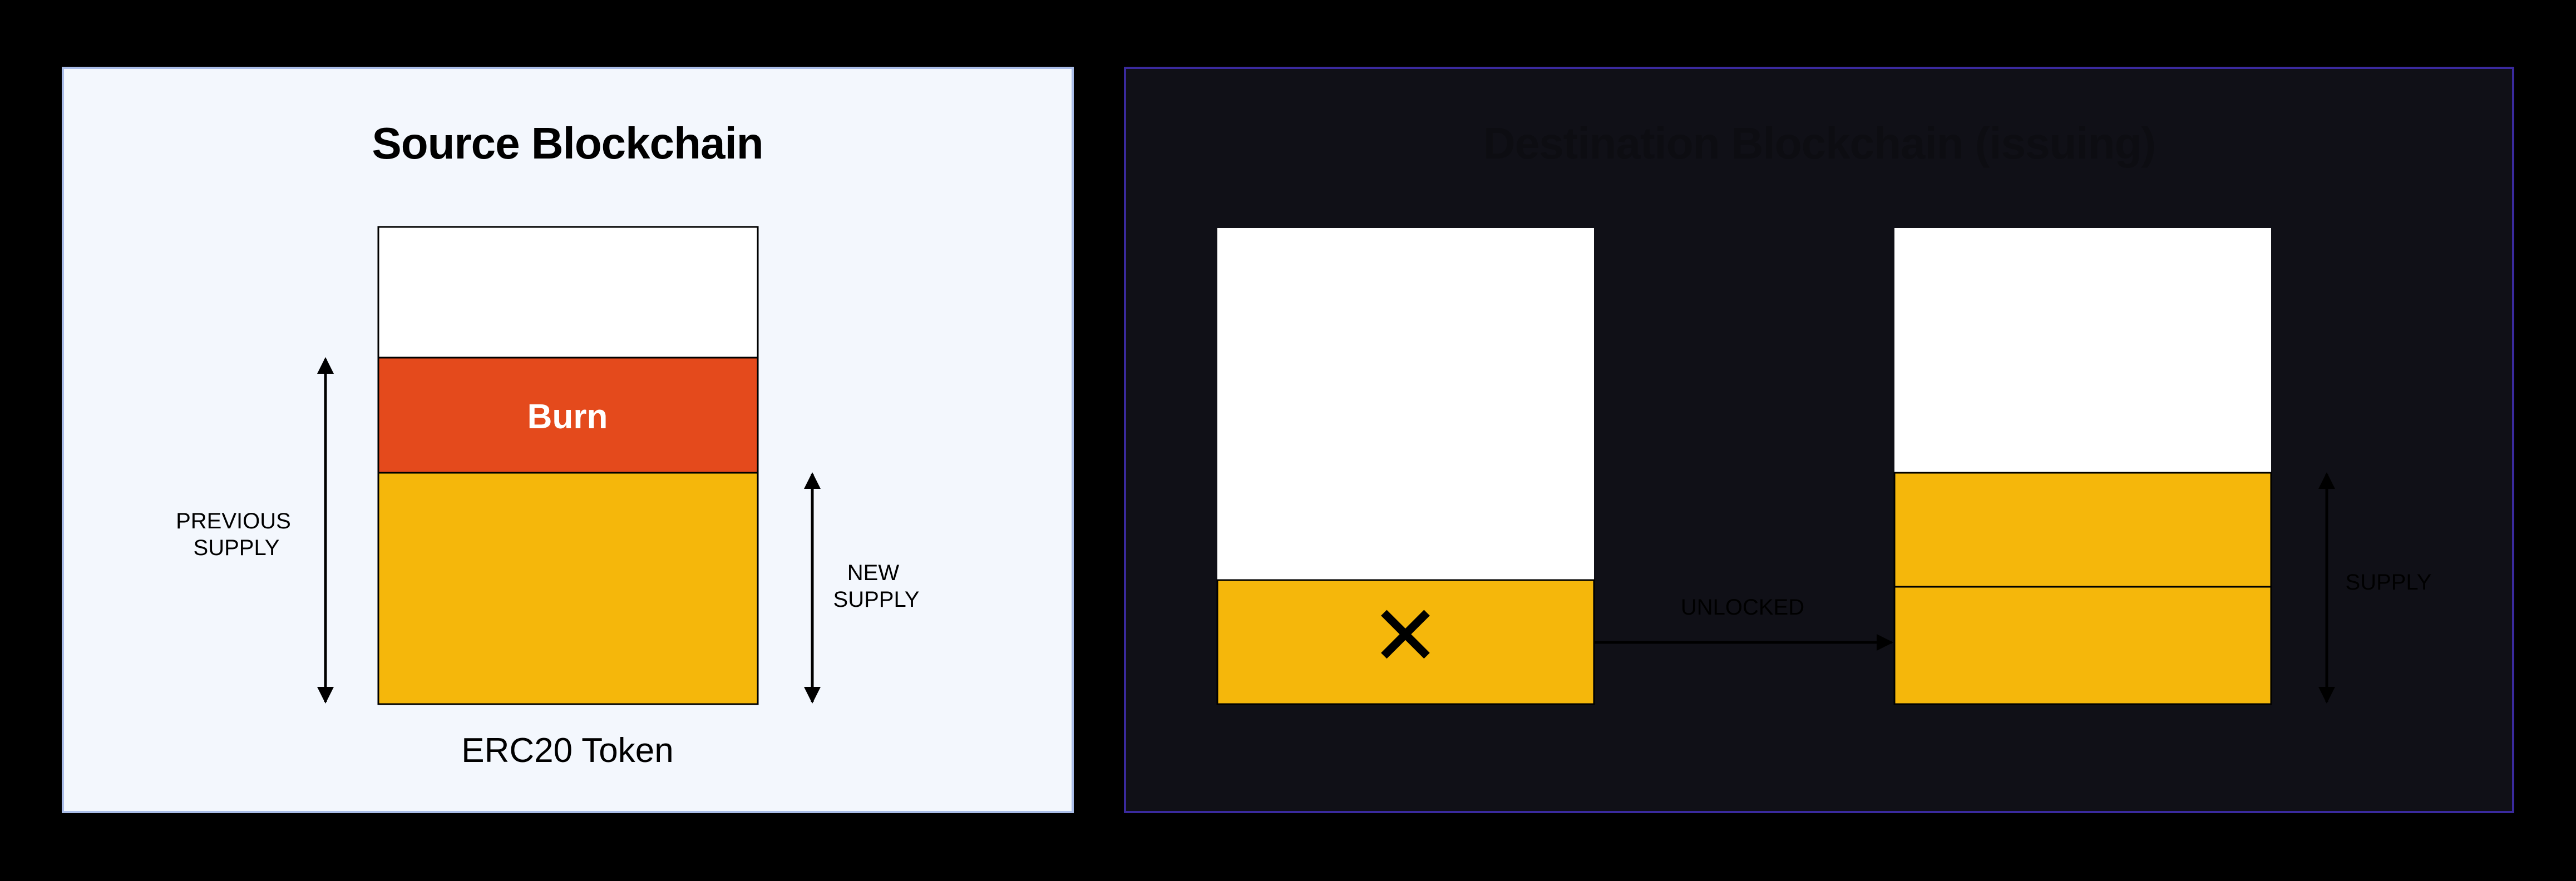 This screenshot has height=881, width=2576. Describe the element at coordinates (1742, 607) in the screenshot. I see `unlocked-label: UNLOCKED` at that location.